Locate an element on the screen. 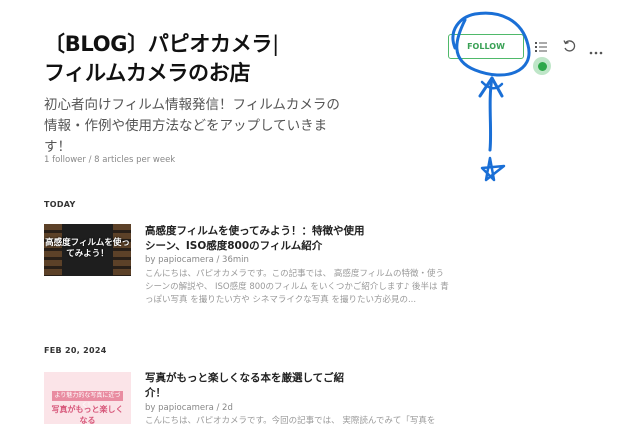  thumbnail-text: 高感度フィルムを使ってみよう！ is located at coordinates (87, 248).